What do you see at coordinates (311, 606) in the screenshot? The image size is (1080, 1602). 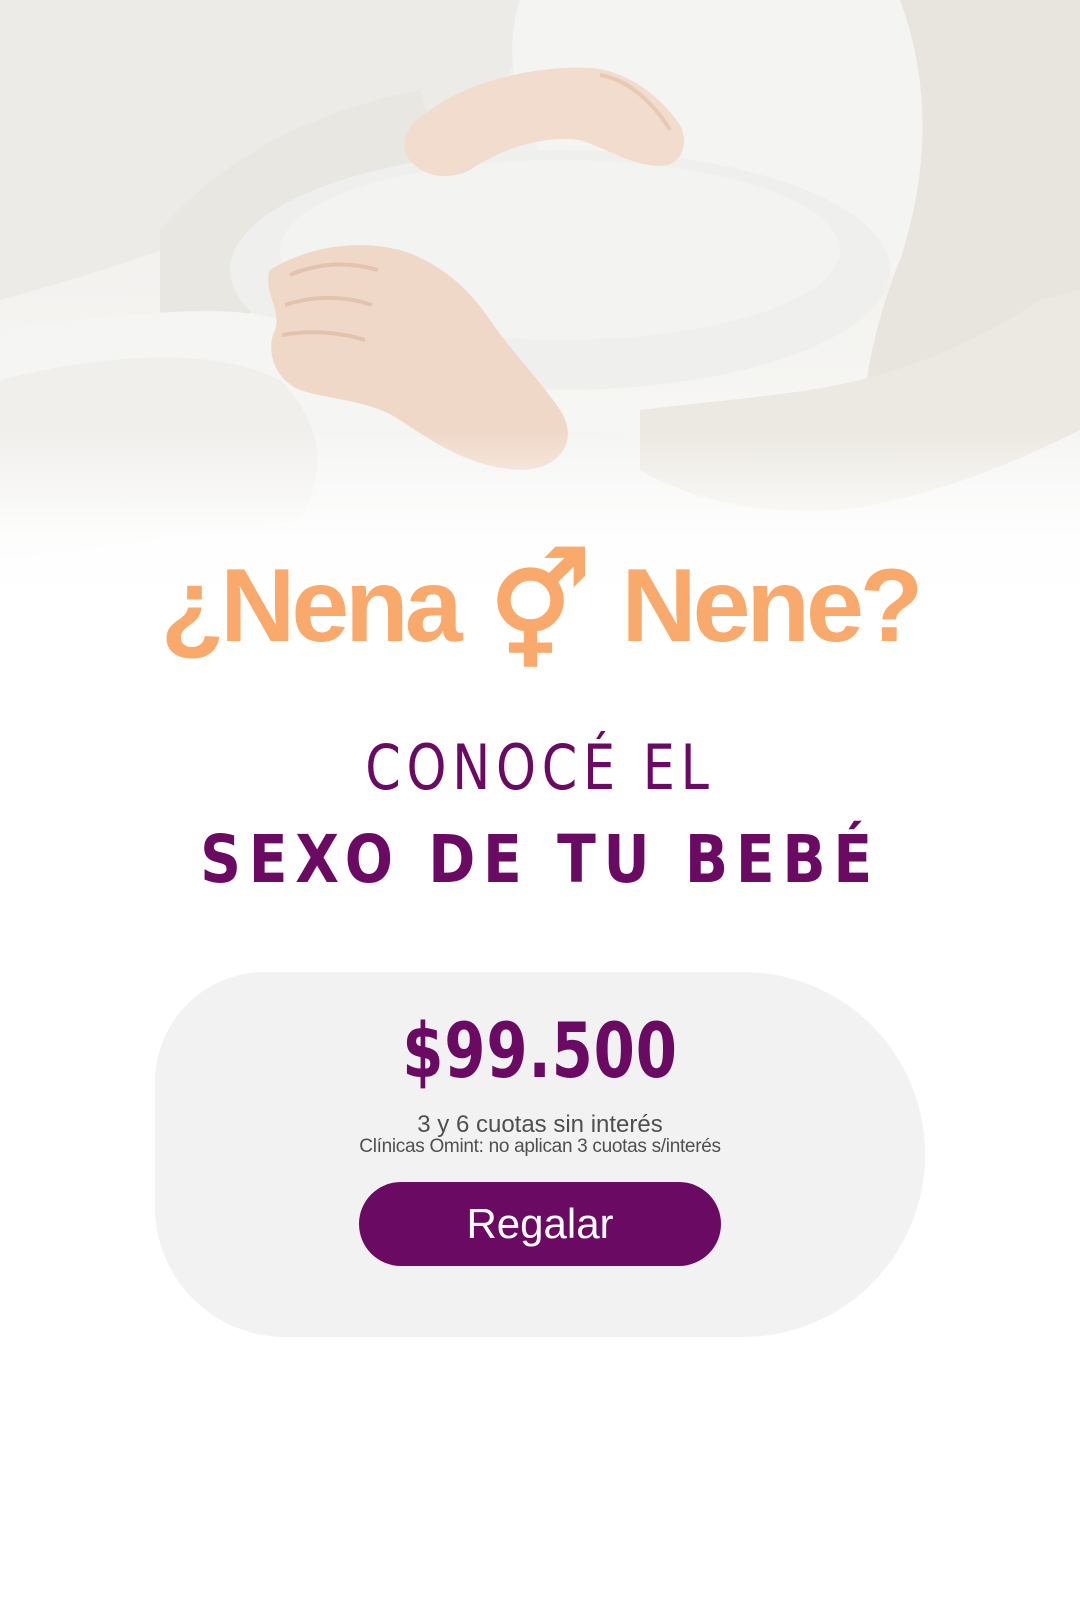 I see `headline-nena: ¿Nena` at bounding box center [311, 606].